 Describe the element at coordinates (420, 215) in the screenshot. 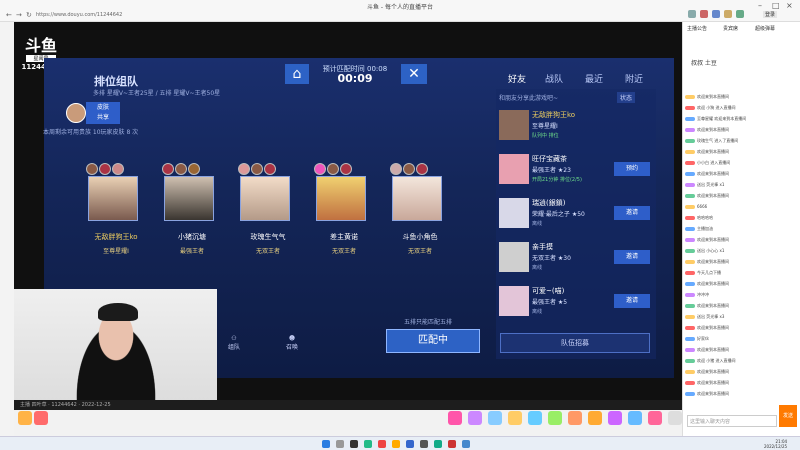

I see `team-slot: 斗鱼小角色 无双王者` at that location.